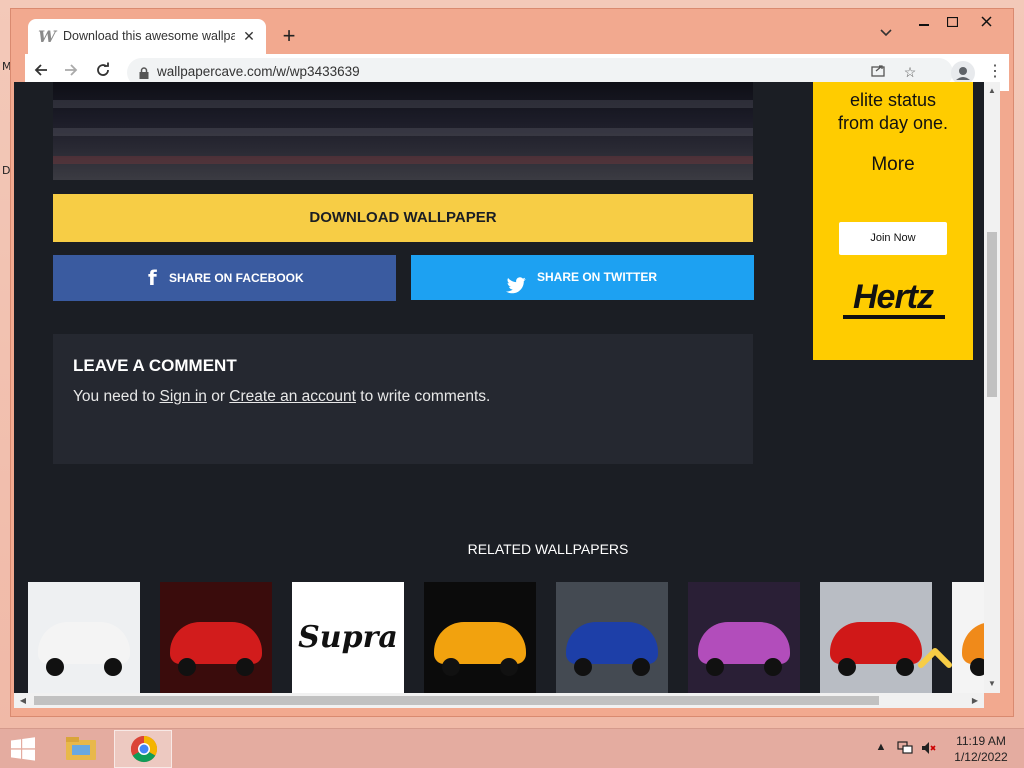 The height and width of the screenshot is (768, 1024). Describe the element at coordinates (236, 278) in the screenshot. I see `share-facebook-label: SHARE ON FACEBOOK` at that location.